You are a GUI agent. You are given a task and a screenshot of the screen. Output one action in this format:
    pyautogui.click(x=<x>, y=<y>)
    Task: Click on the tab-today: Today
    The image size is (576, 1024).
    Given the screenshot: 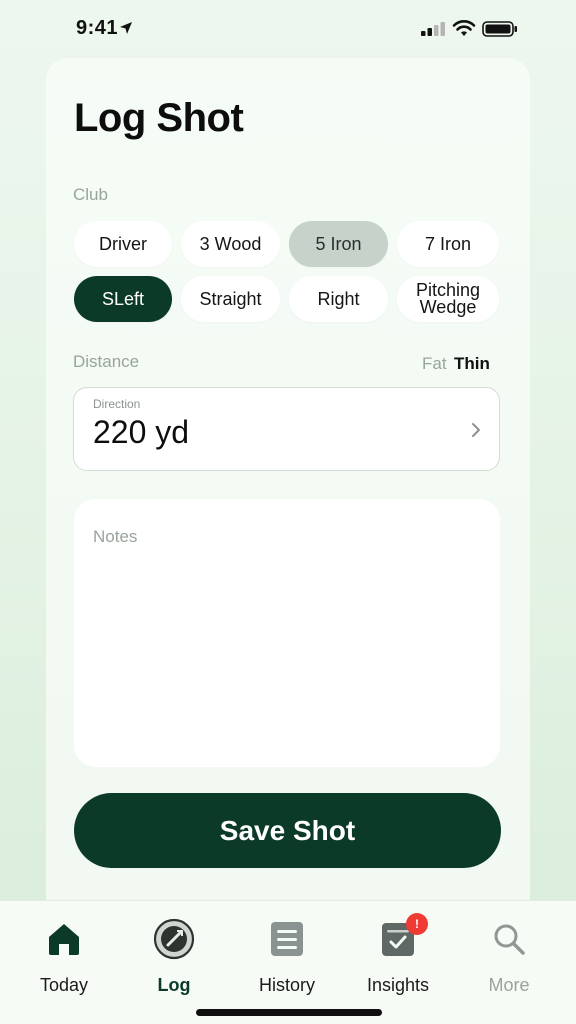 What is the action you would take?
    pyautogui.click(x=64, y=956)
    